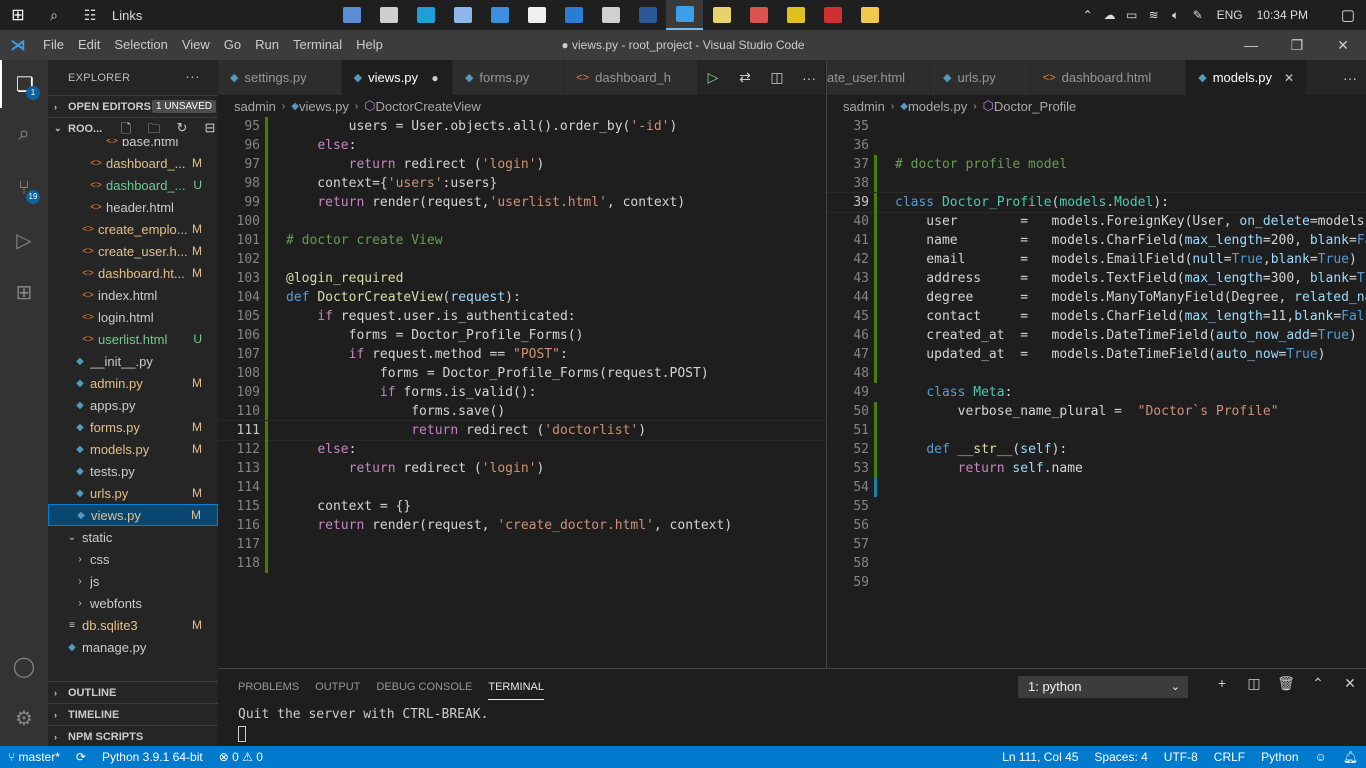  I want to click on taskbar-app-chrome, so click(795, 15).